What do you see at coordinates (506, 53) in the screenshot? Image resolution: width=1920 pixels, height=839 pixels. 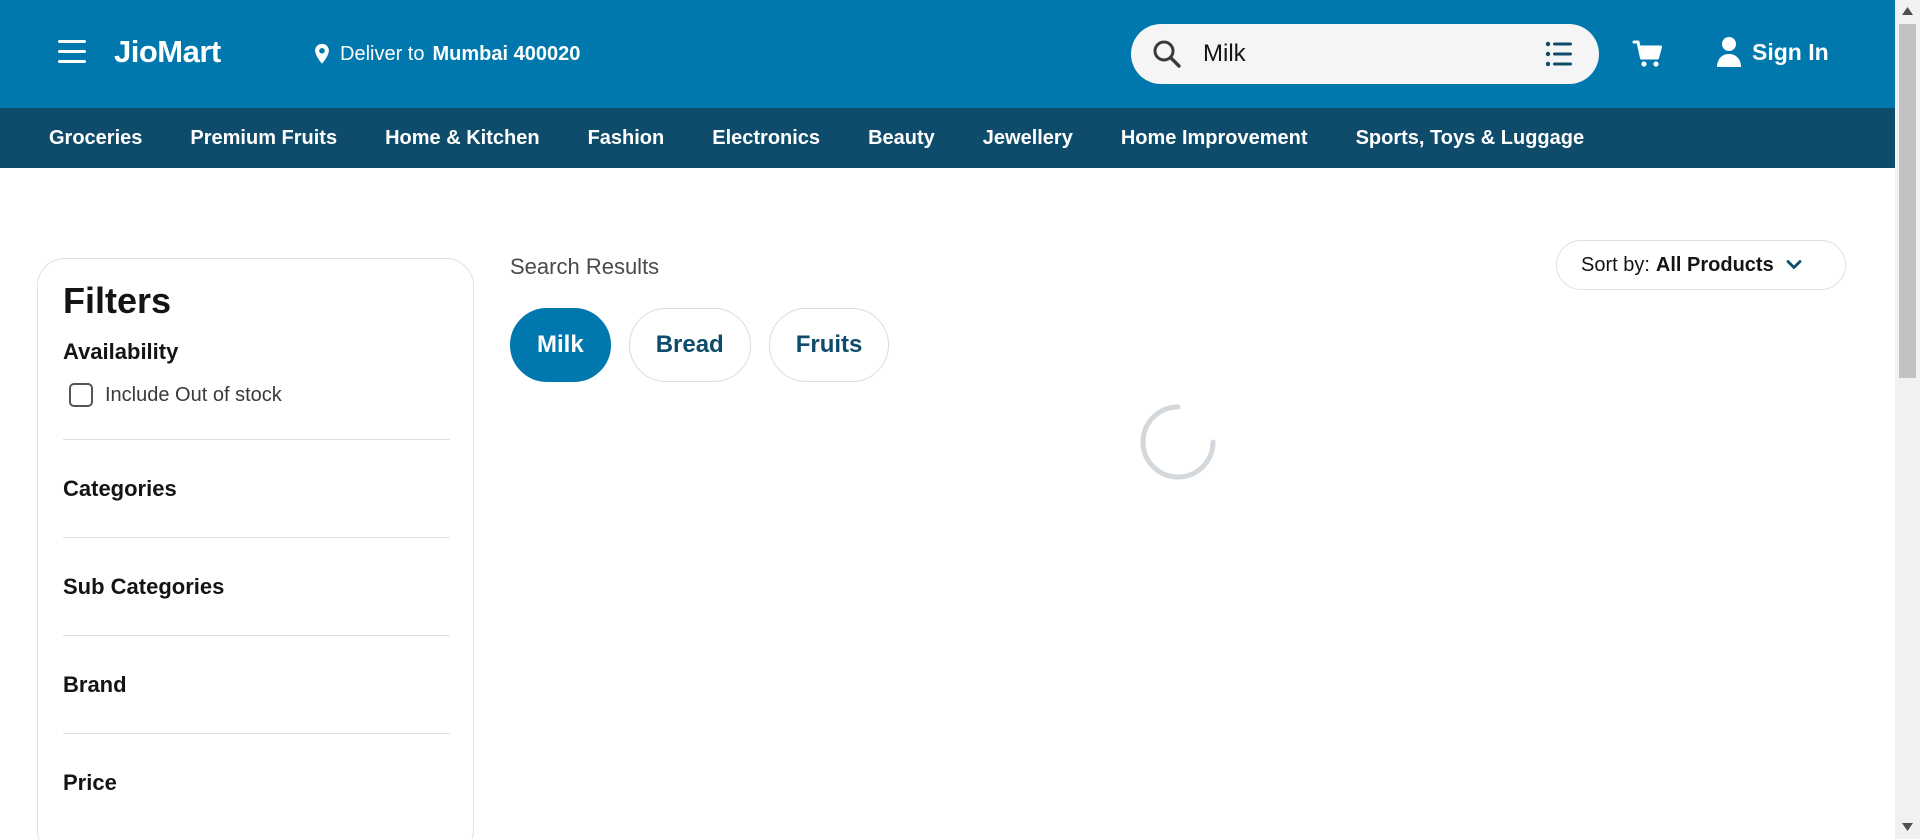 I see `deliver-location-value: Mumbai 400020` at bounding box center [506, 53].